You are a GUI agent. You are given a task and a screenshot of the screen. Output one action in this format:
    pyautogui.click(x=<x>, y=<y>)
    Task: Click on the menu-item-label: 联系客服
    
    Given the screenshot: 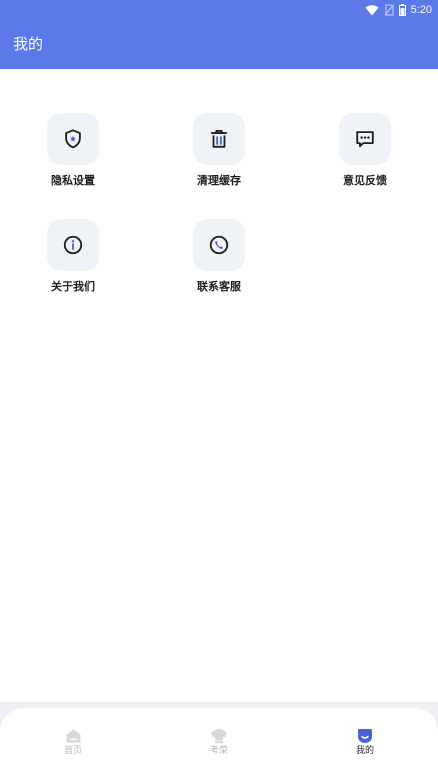 What is the action you would take?
    pyautogui.click(x=219, y=286)
    